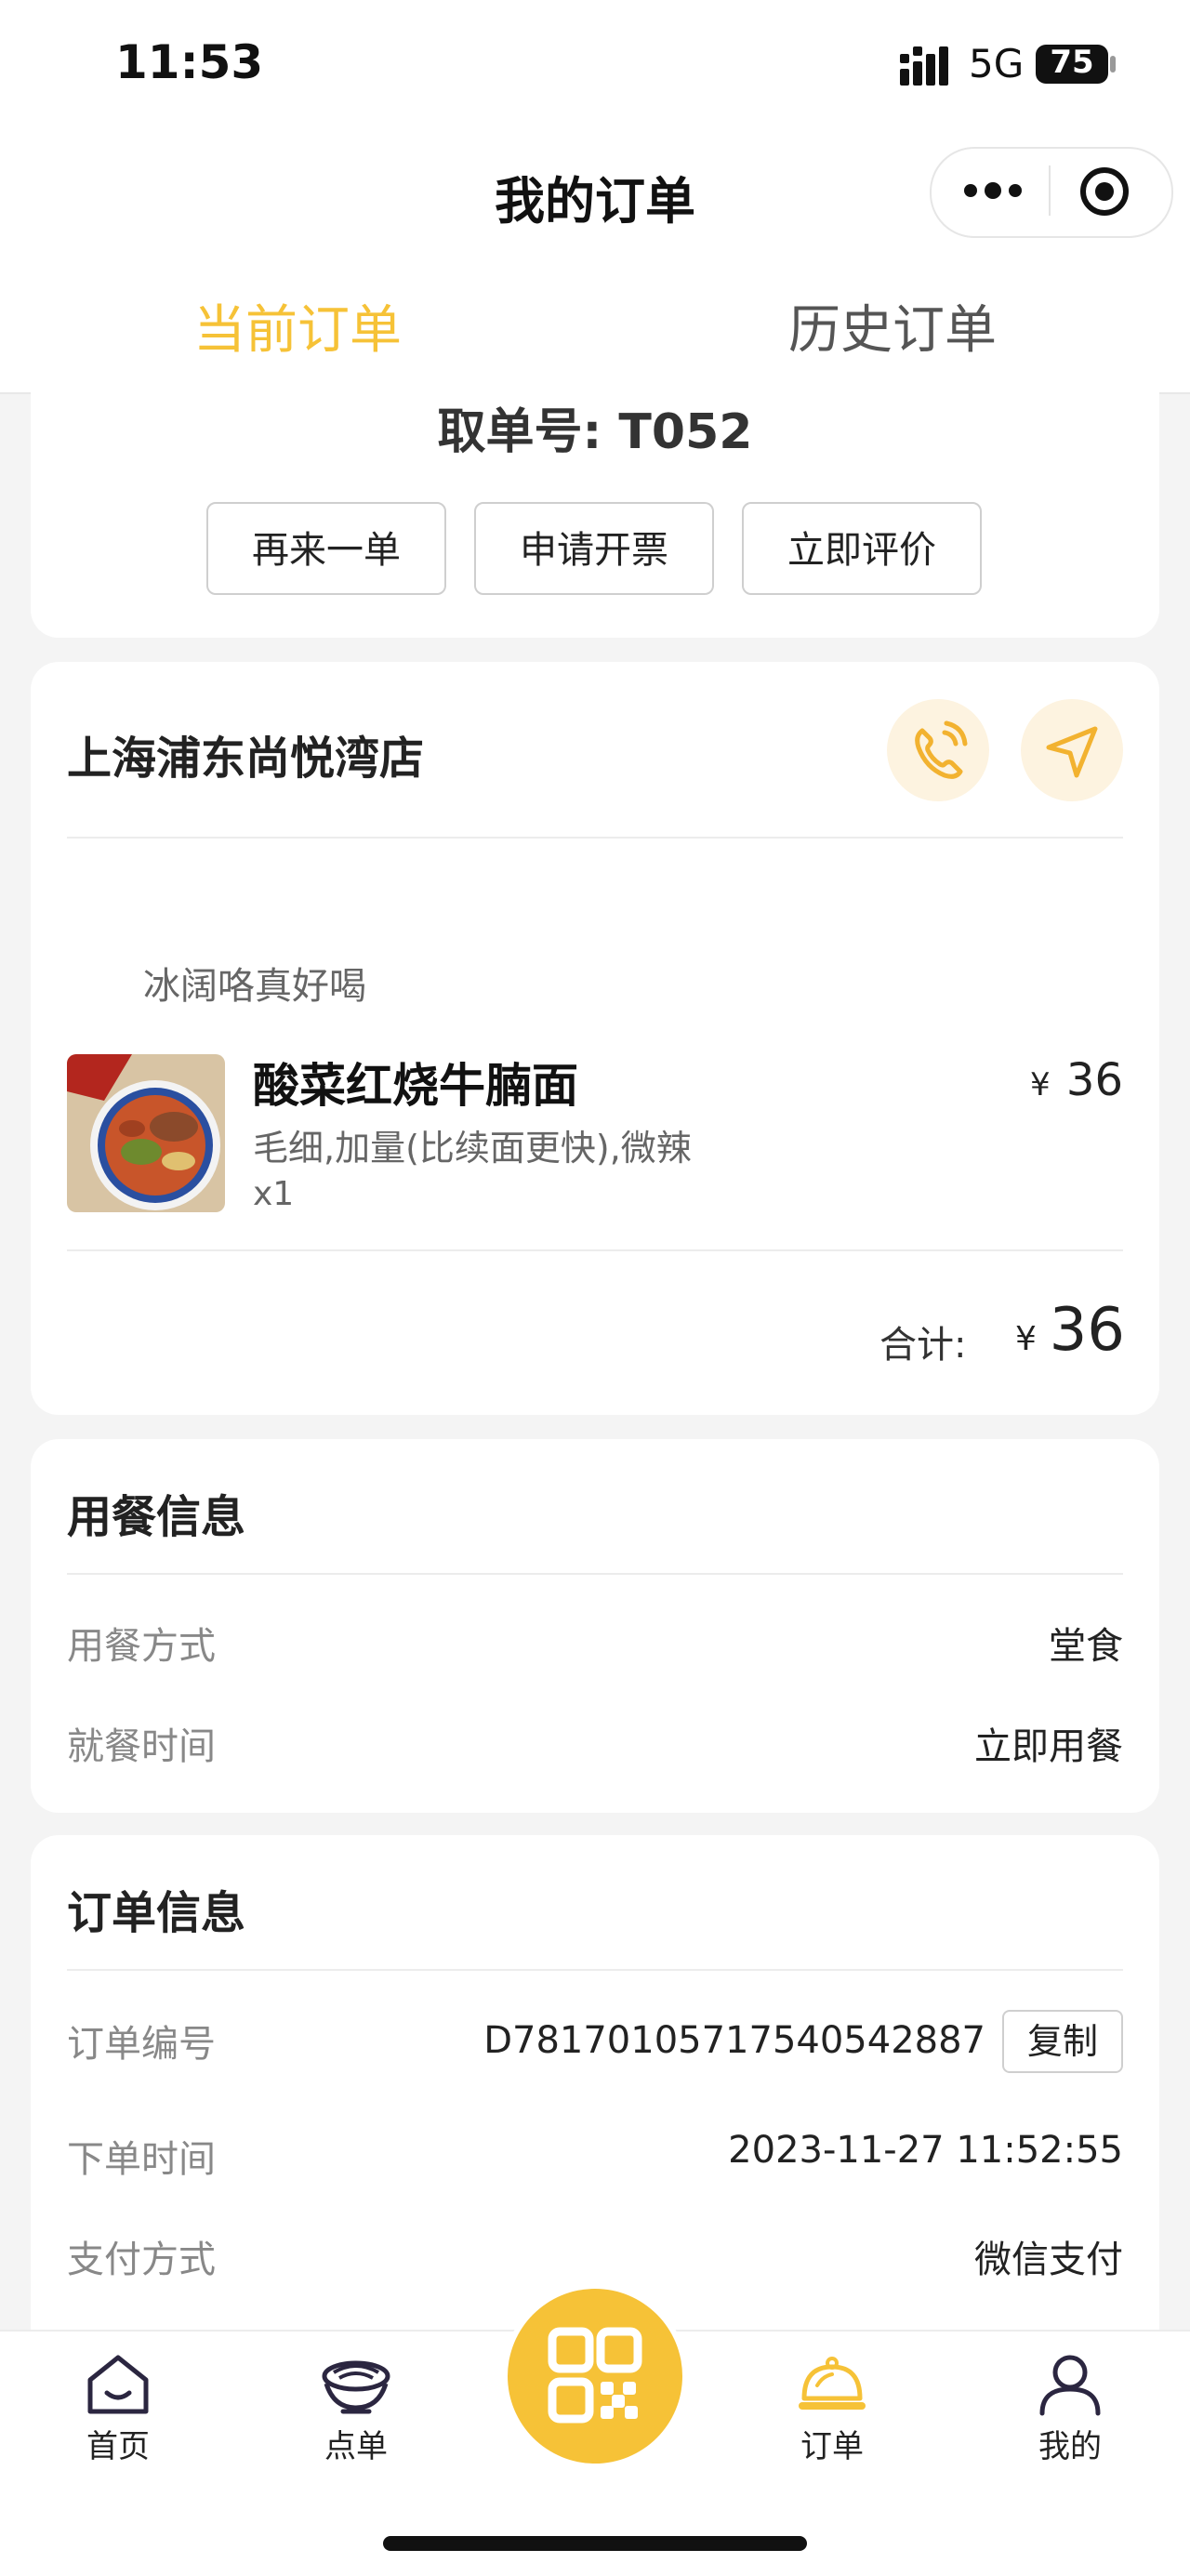  I want to click on tabbar-home-label: 首页, so click(118, 2446).